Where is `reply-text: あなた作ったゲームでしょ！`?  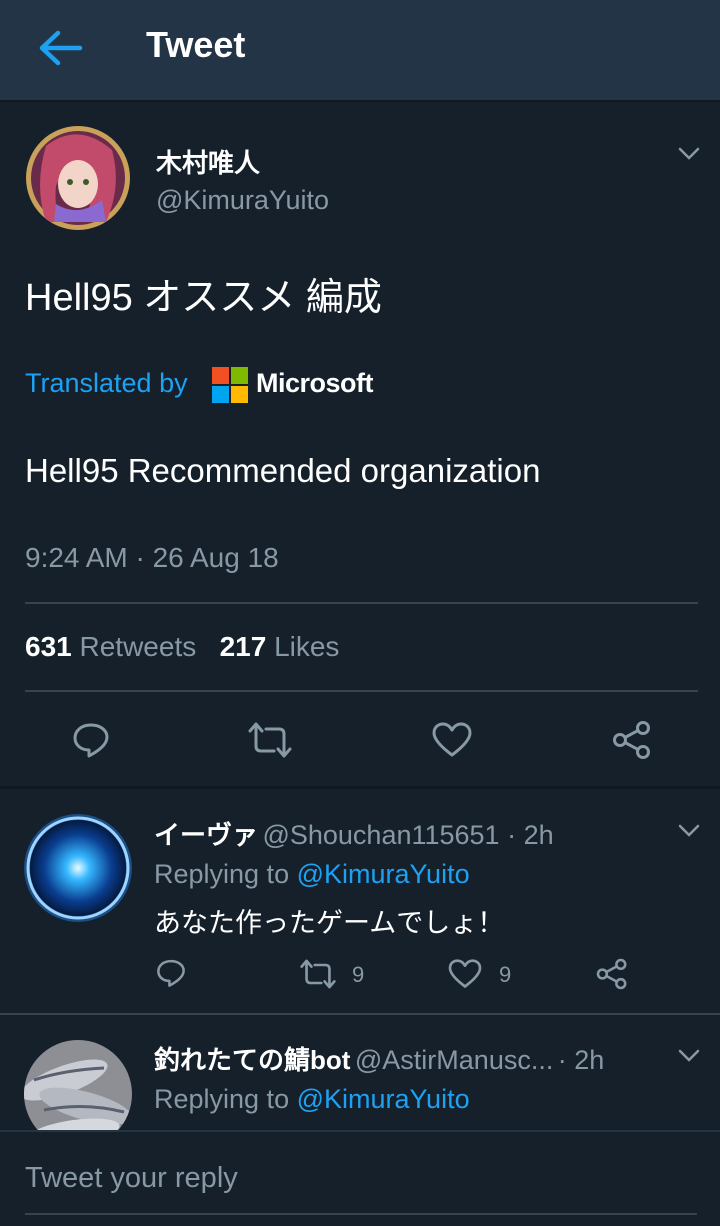 reply-text: あなた作ったゲームでしょ！ is located at coordinates (329, 923).